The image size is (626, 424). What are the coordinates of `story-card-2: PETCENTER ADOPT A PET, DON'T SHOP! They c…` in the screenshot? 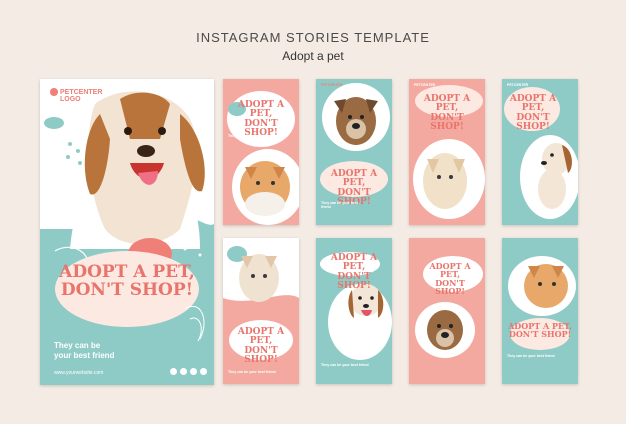 It's located at (354, 152).